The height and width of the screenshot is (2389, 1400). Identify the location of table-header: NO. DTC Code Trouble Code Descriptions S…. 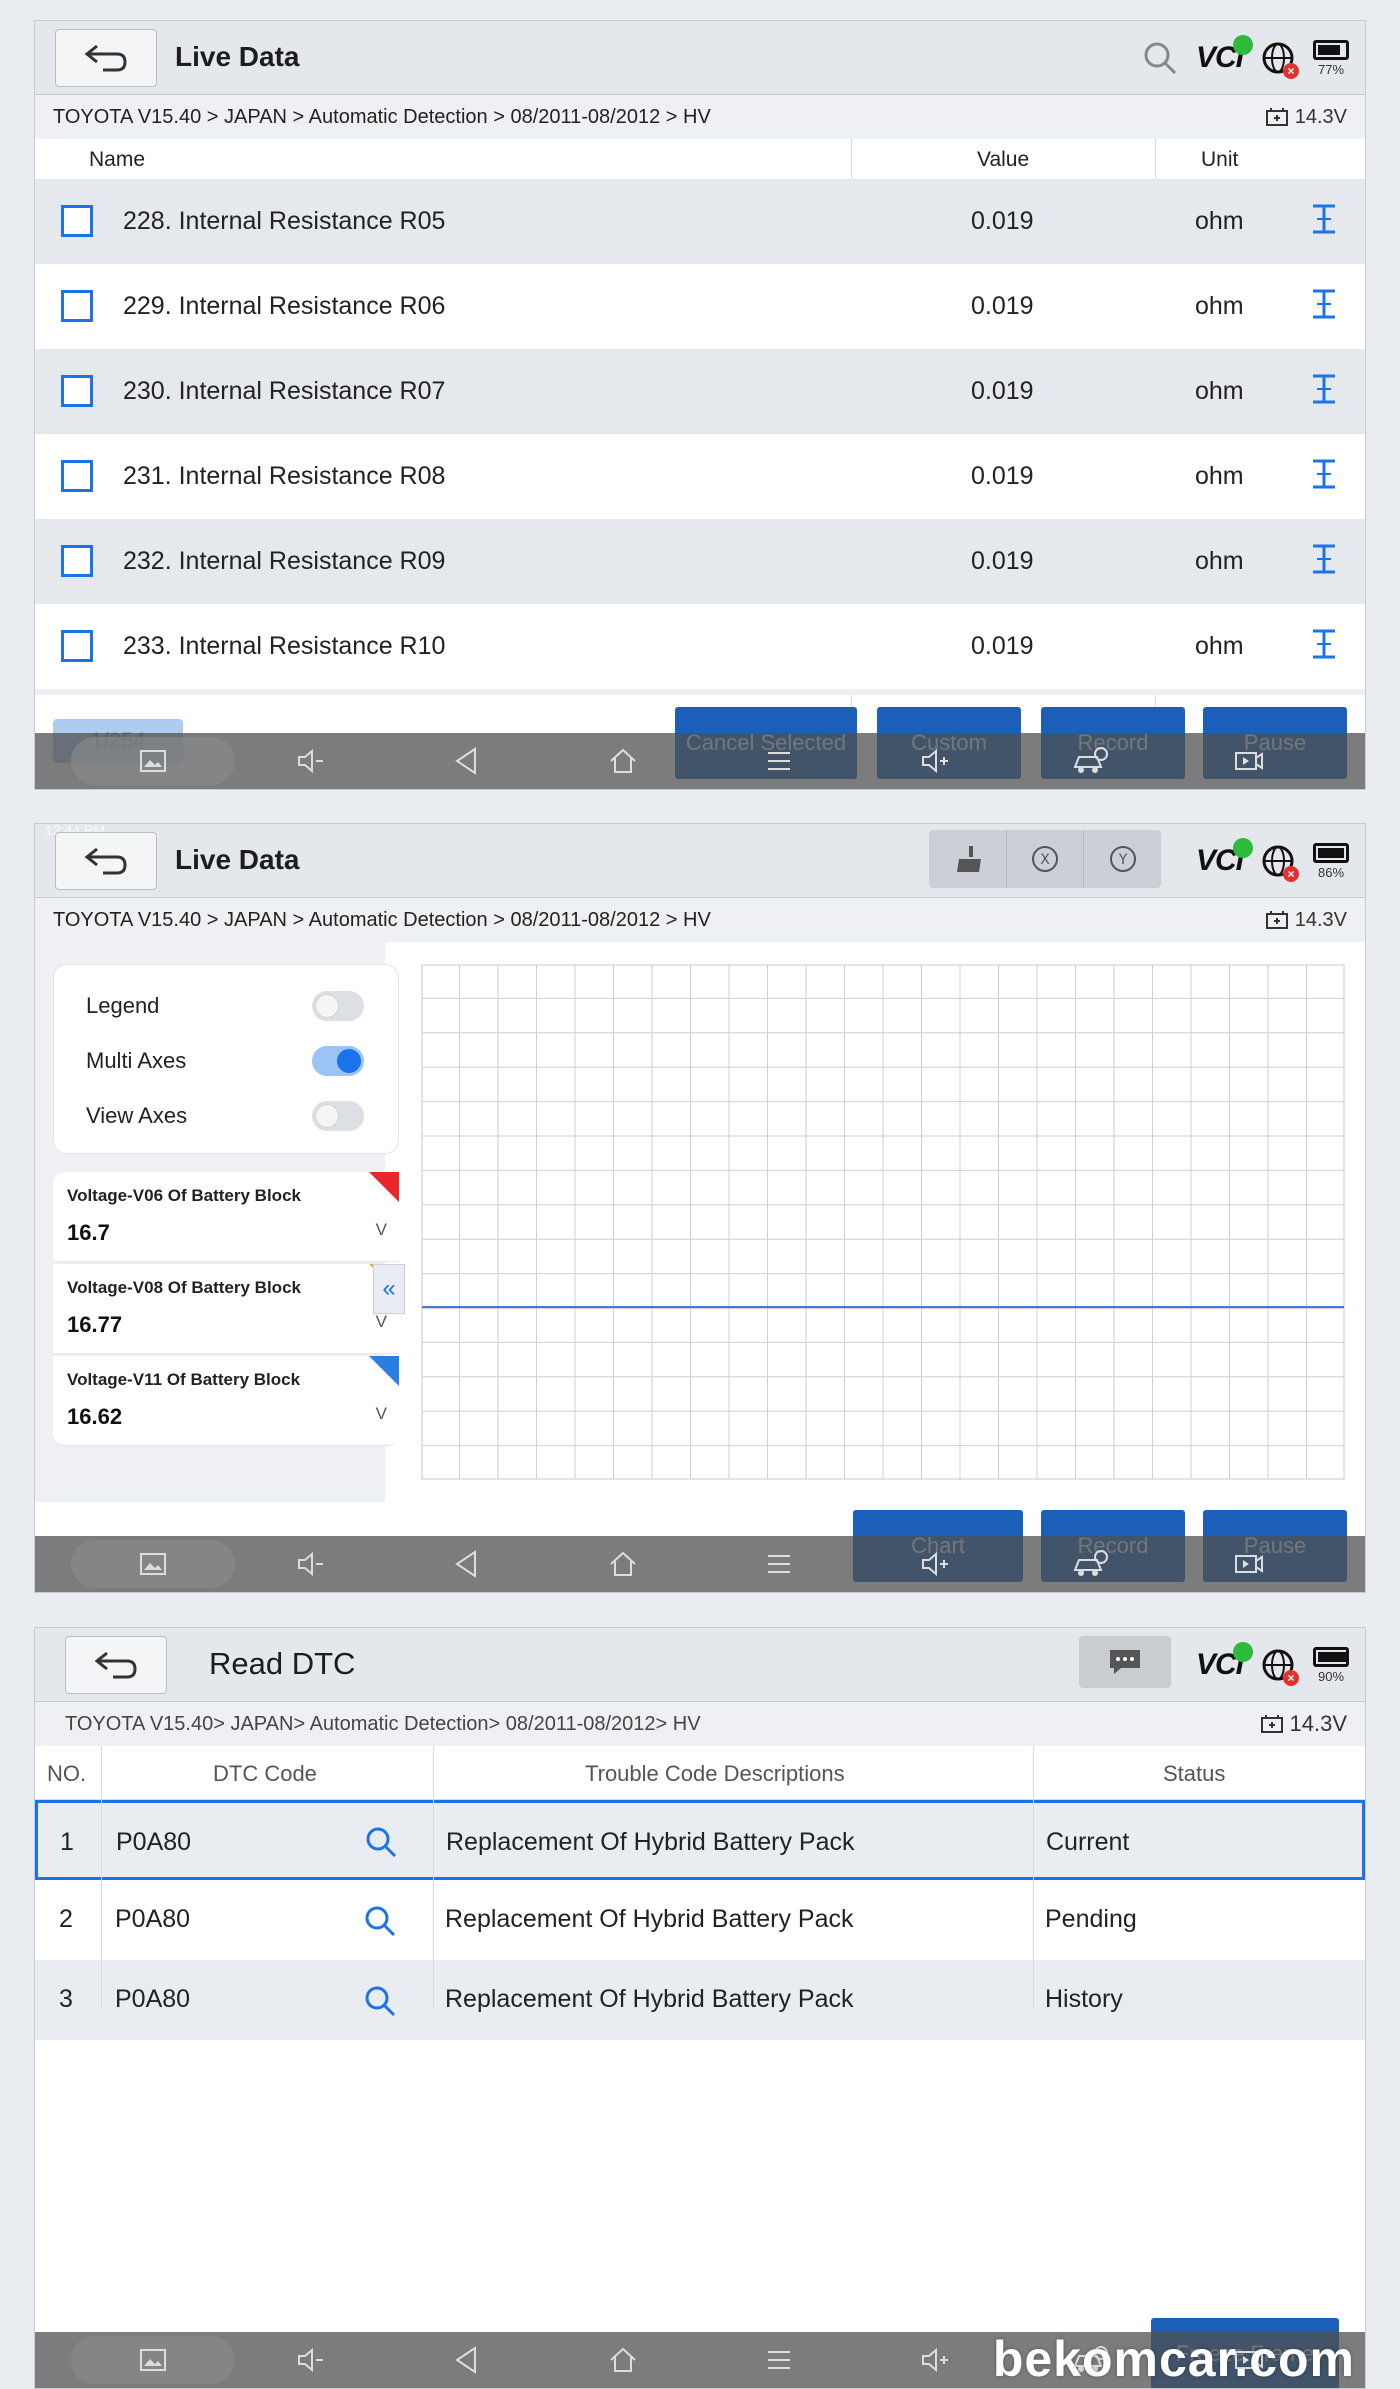
(700, 1773).